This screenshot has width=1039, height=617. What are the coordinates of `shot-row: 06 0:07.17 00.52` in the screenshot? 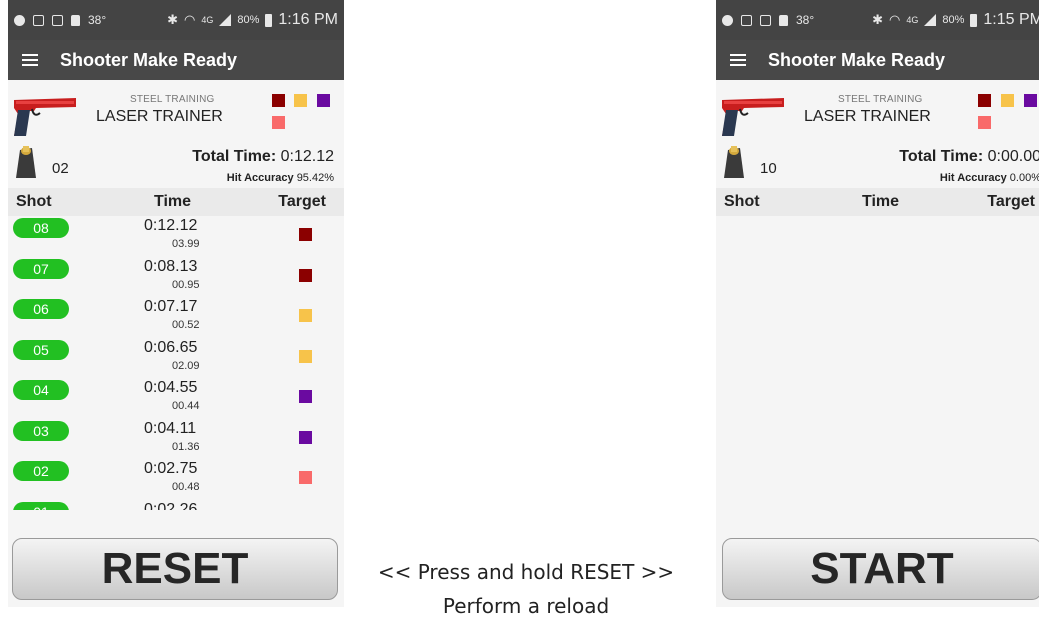 It's located at (176, 317).